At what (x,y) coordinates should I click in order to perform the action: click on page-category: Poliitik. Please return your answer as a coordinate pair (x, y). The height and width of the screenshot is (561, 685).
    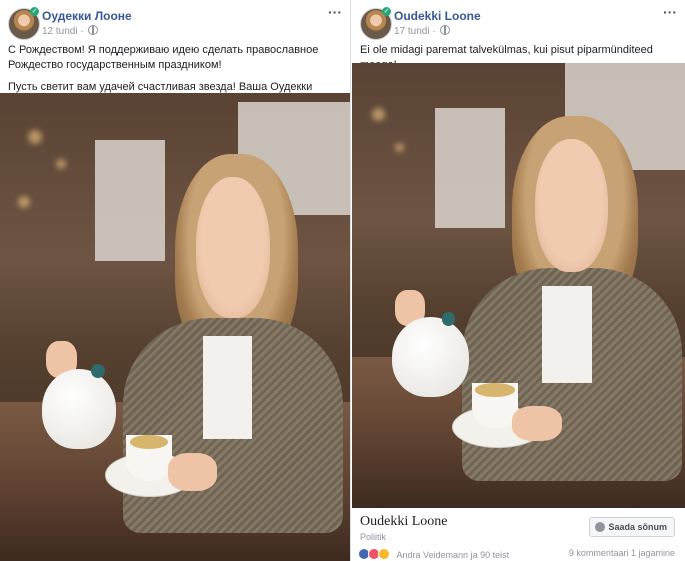
    Looking at the image, I should click on (373, 537).